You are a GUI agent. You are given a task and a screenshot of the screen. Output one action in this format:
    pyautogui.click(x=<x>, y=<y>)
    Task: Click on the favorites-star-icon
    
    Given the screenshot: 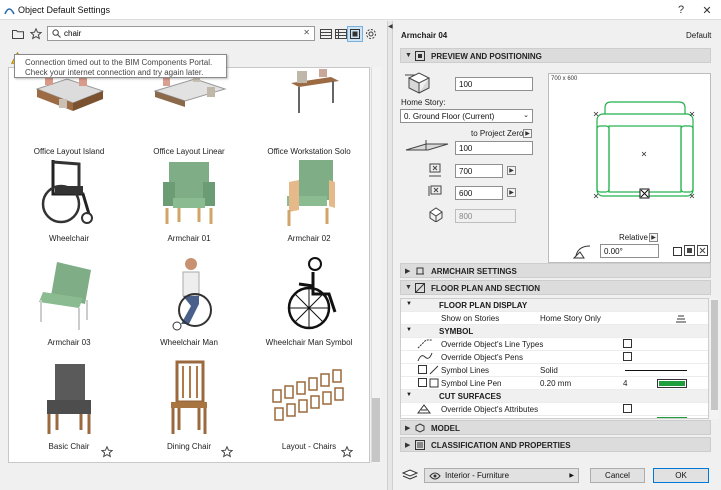 What is the action you would take?
    pyautogui.click(x=36, y=34)
    